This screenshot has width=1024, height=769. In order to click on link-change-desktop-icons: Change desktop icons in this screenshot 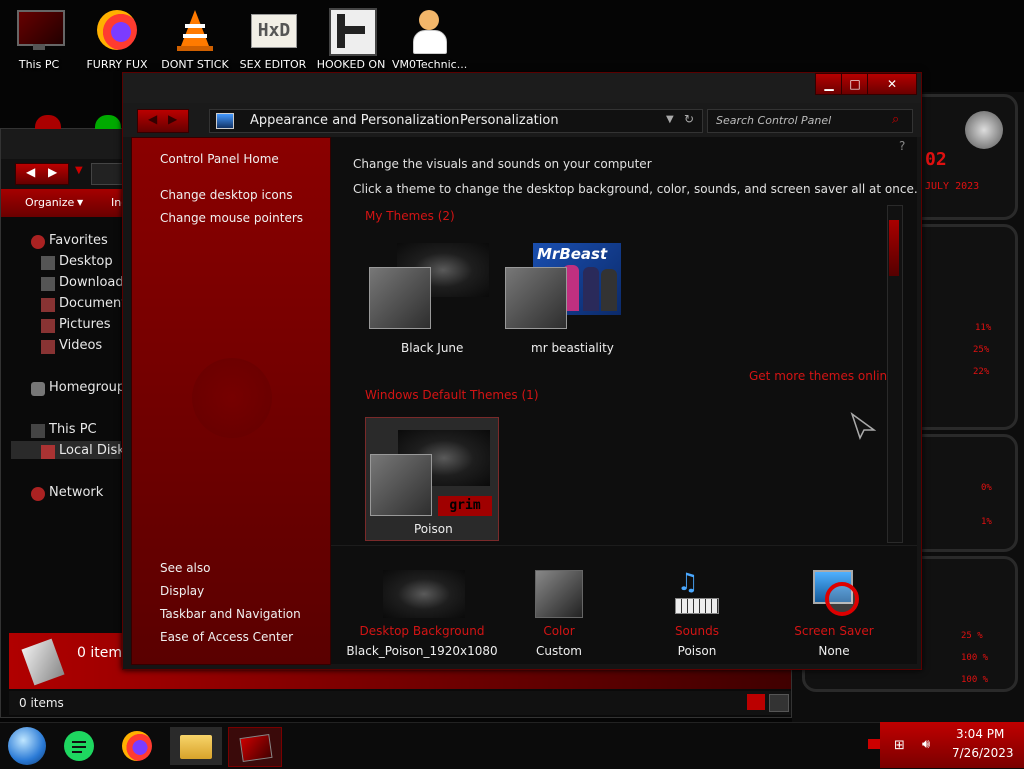, I will do `click(226, 195)`.